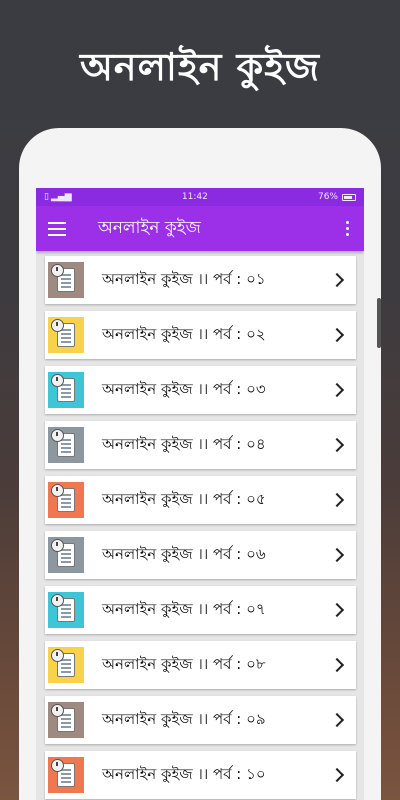  I want to click on list-item: অনলাইন কুইজ ।। পর্ব : ০১, so click(200, 280).